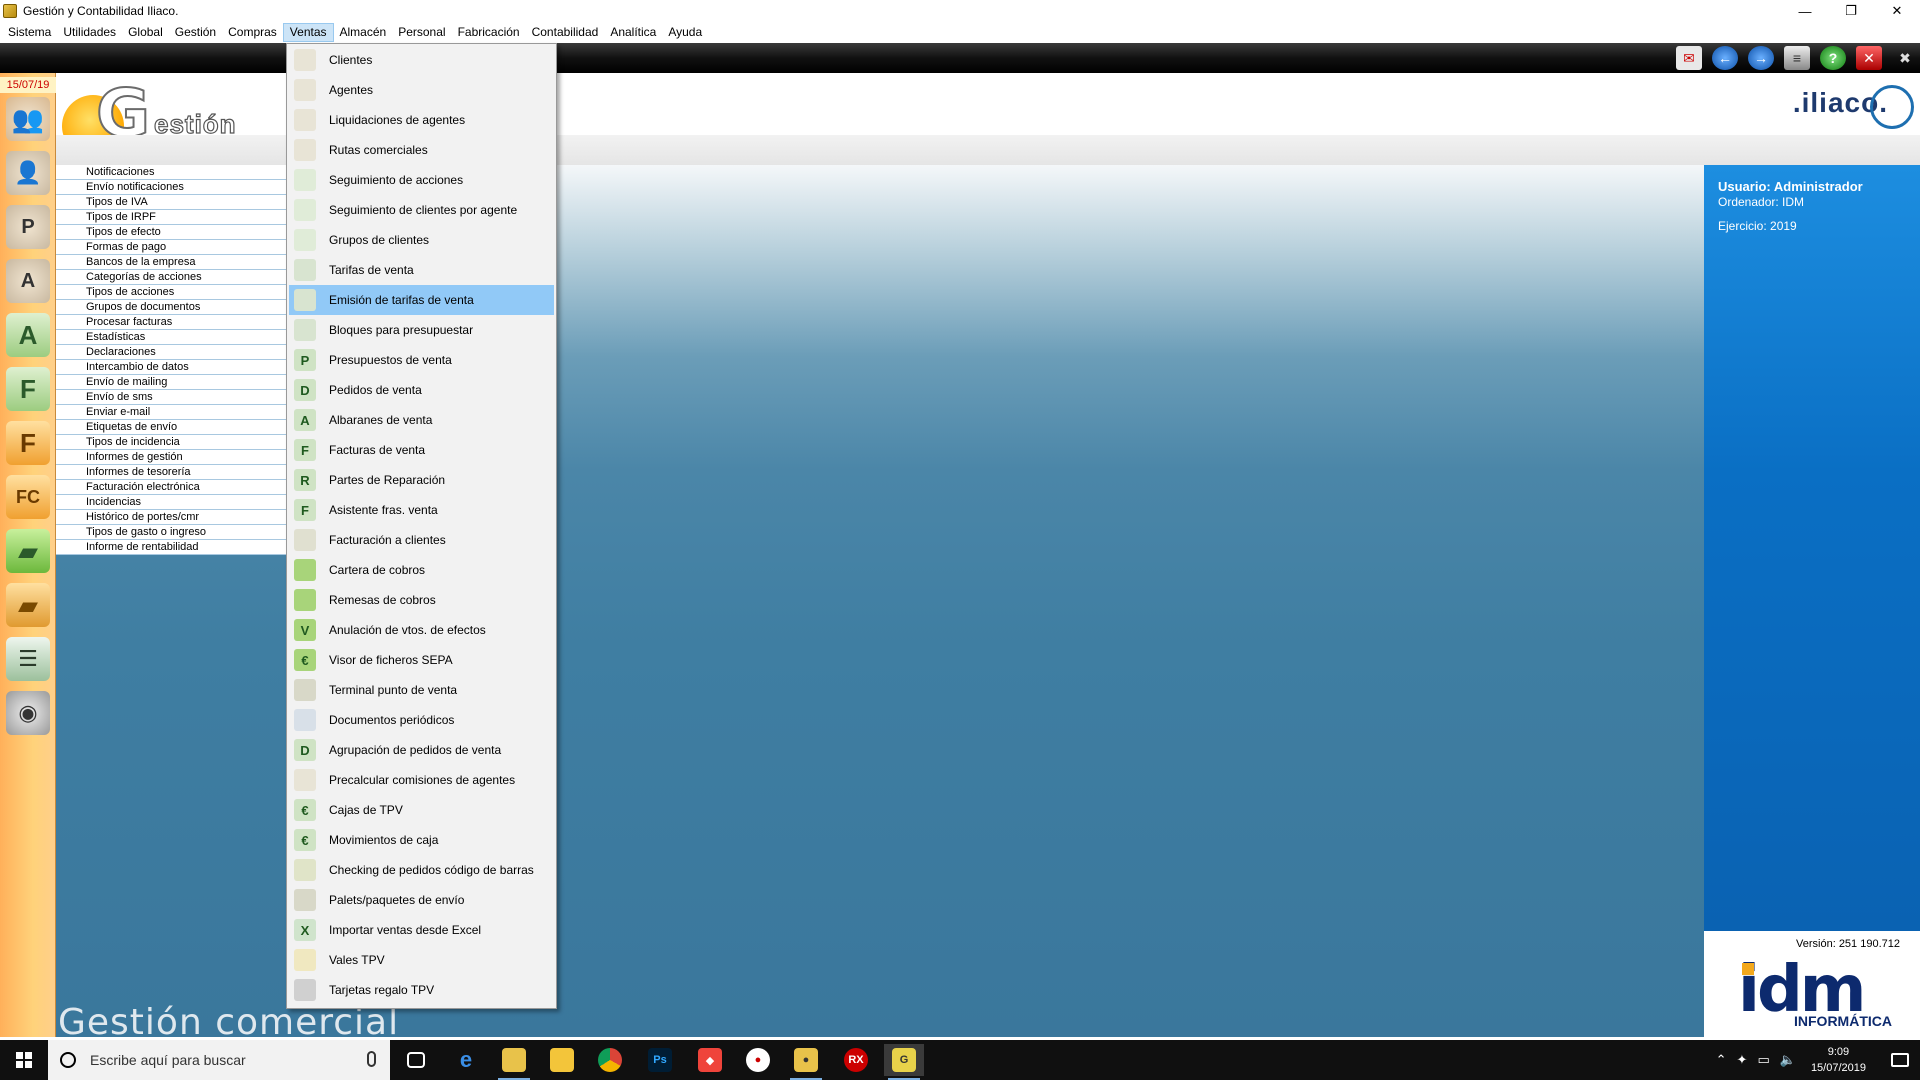 Image resolution: width=1920 pixels, height=1080 pixels. Describe the element at coordinates (421, 630) in the screenshot. I see `menu-item: V Anulación de vtos. de efectos` at that location.